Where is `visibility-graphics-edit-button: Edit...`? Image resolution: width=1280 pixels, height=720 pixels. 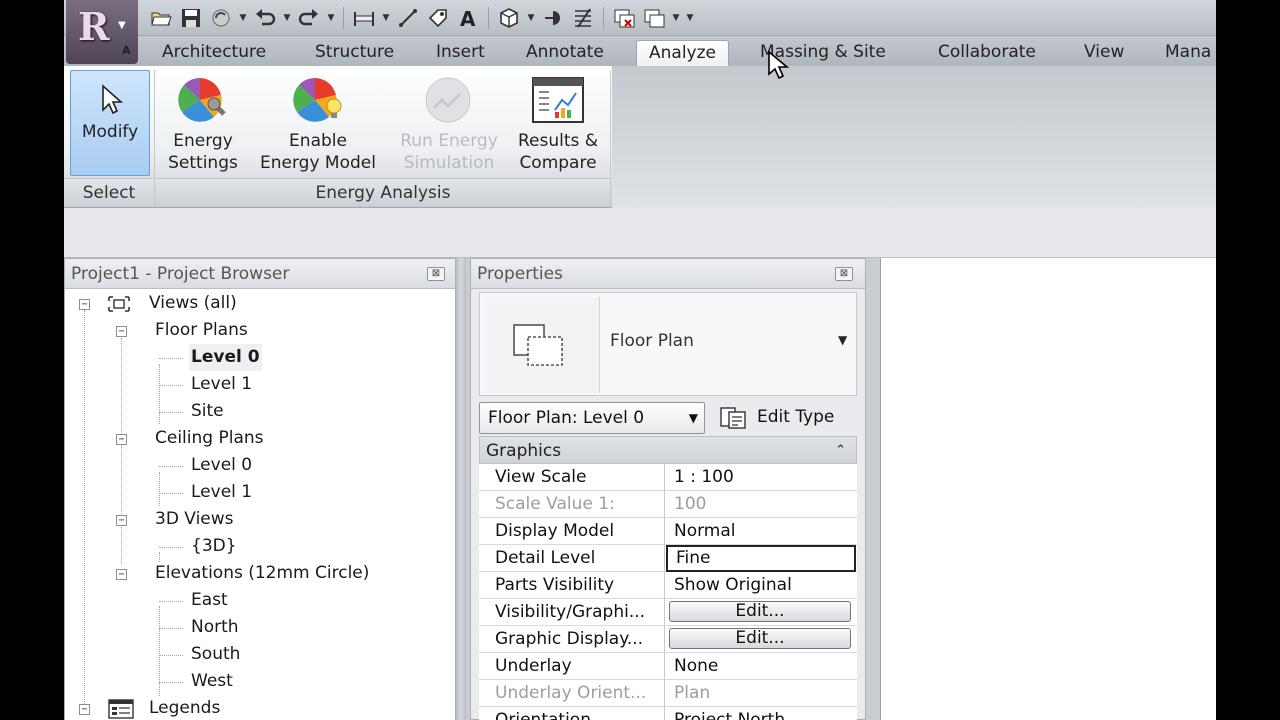 visibility-graphics-edit-button: Edit... is located at coordinates (760, 611).